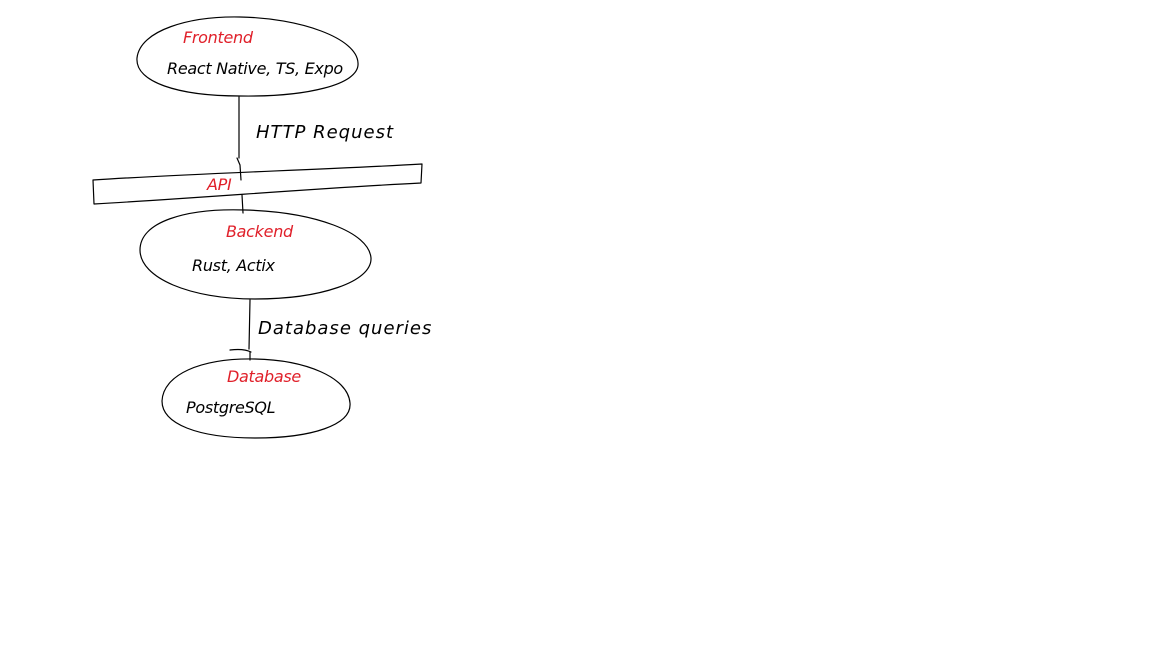  What do you see at coordinates (219, 184) in the screenshot?
I see `api-title: API` at bounding box center [219, 184].